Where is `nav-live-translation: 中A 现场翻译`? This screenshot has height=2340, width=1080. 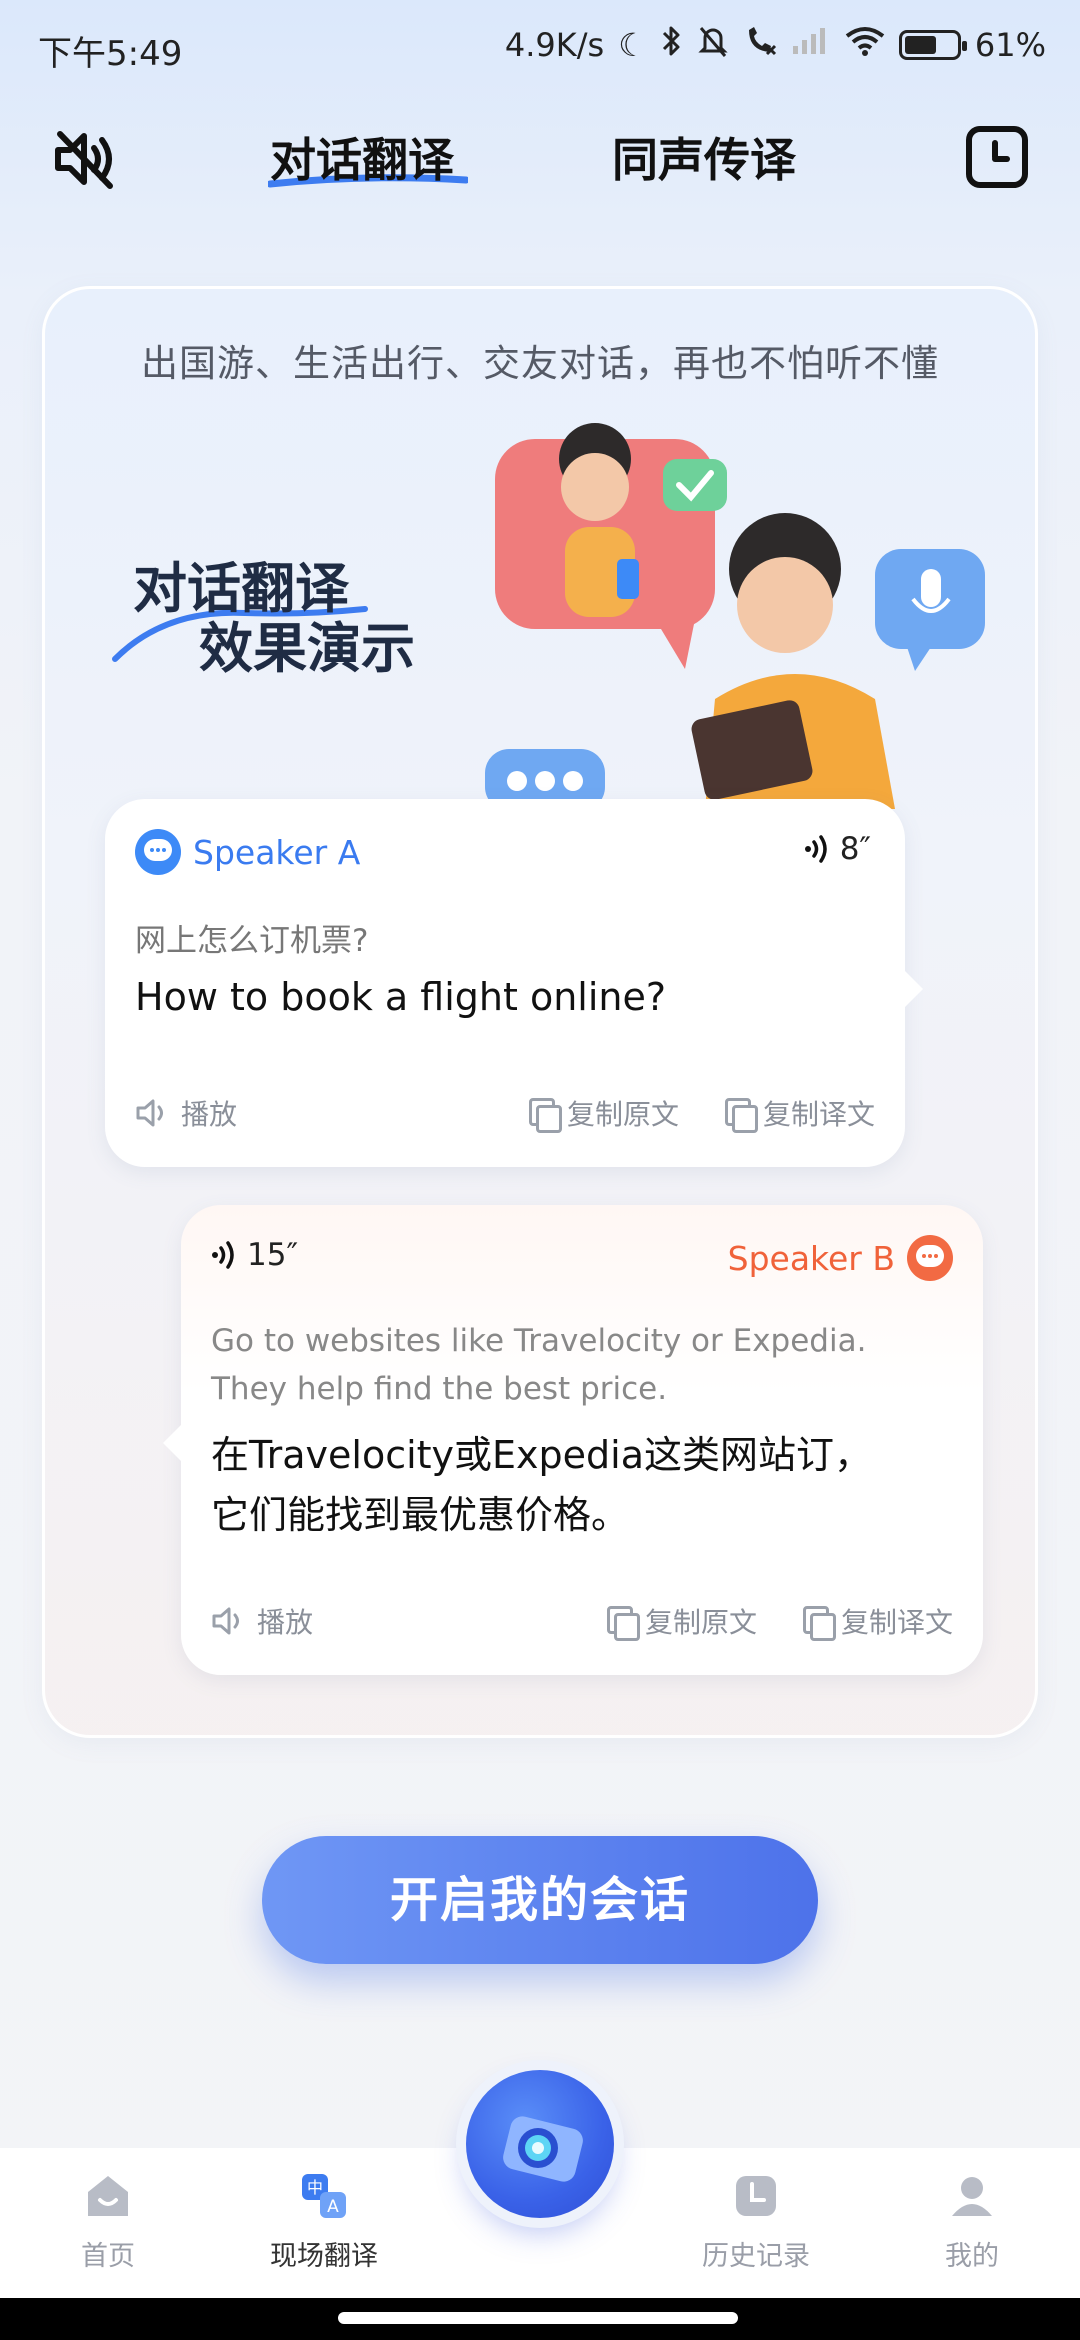
nav-live-translation: 中A 现场翻译 is located at coordinates (324, 2221).